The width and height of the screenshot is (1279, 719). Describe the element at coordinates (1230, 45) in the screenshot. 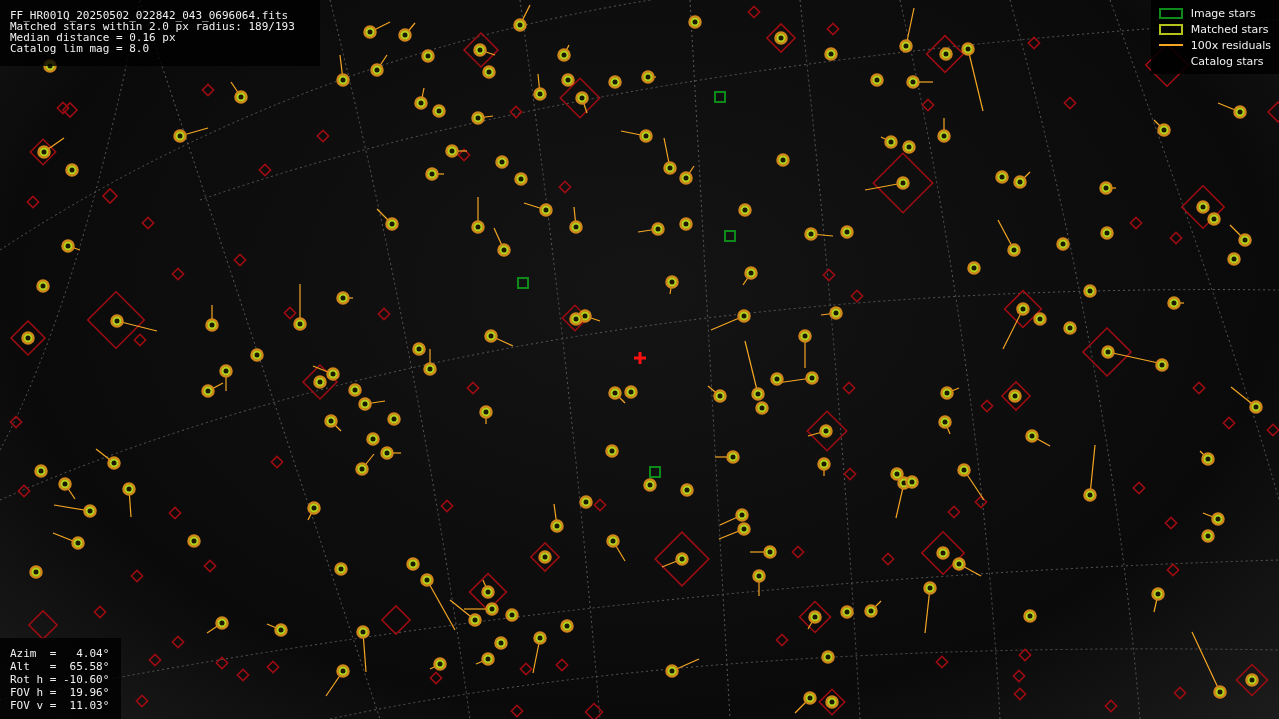

I see `legend-label: 100x residuals` at that location.